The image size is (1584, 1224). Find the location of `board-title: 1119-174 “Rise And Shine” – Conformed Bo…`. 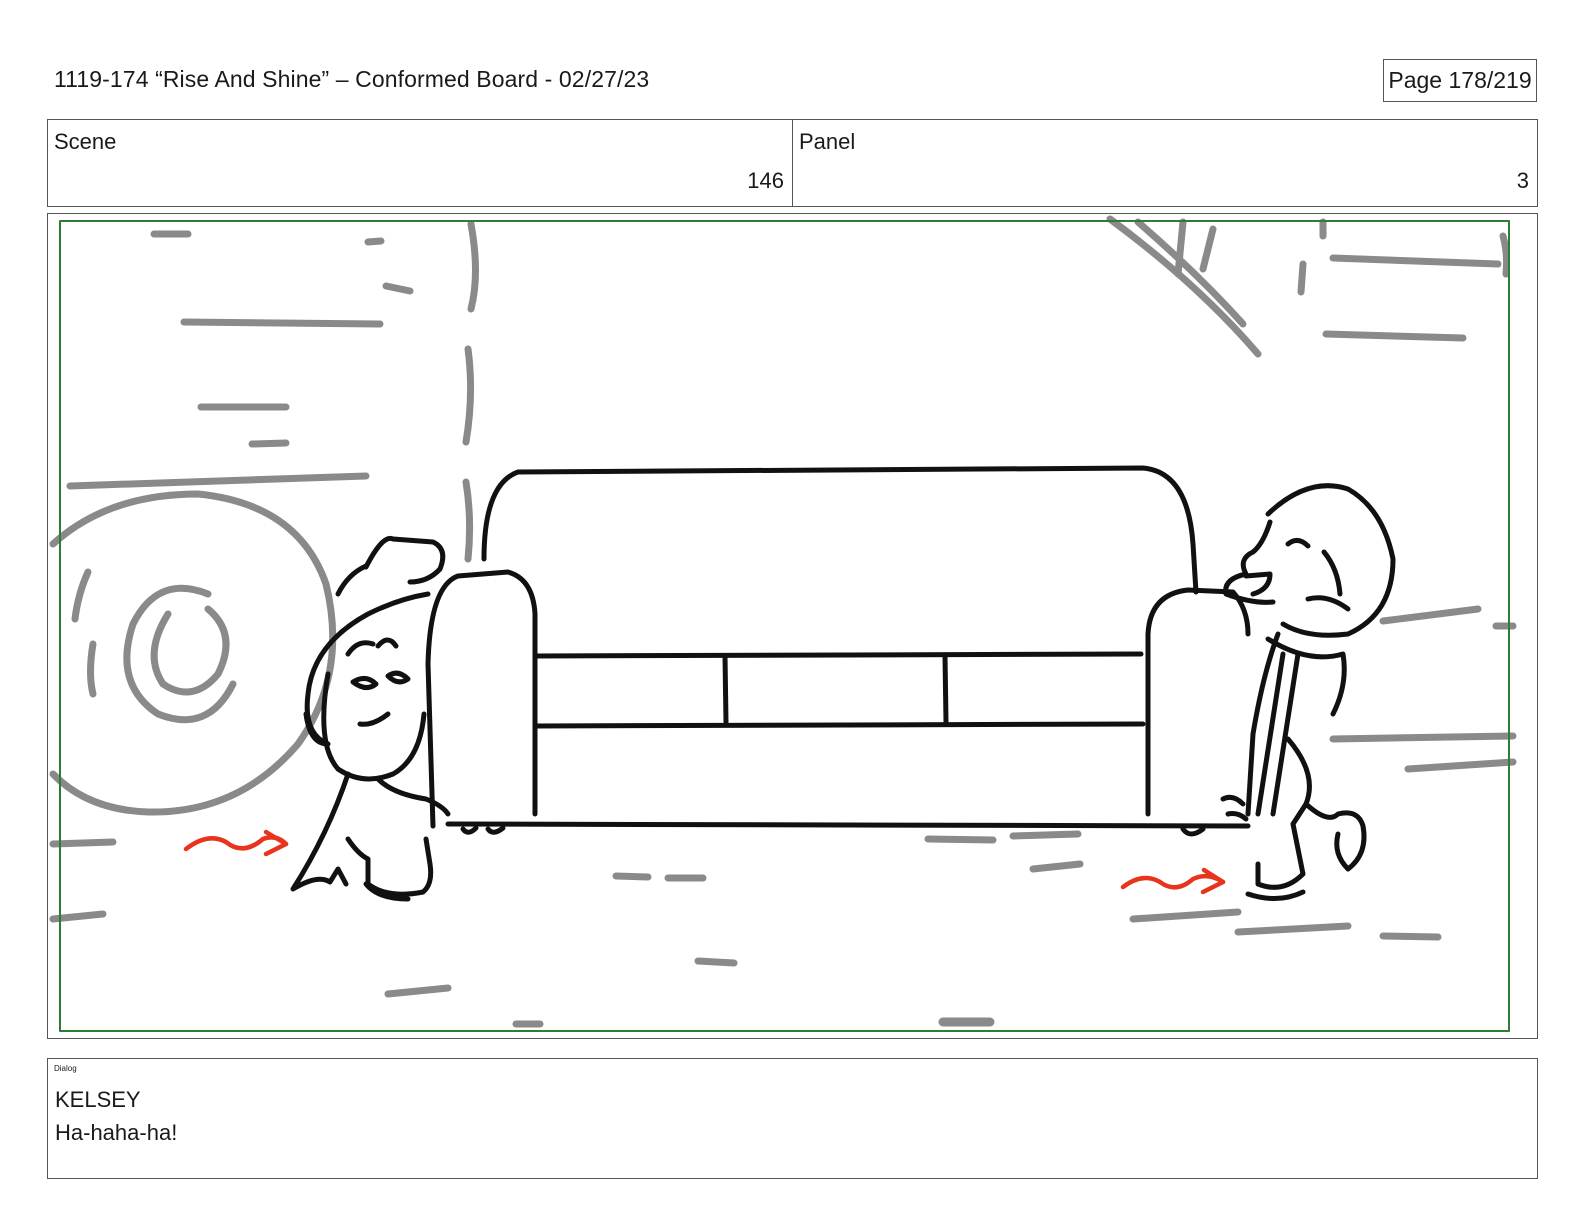

board-title: 1119-174 “Rise And Shine” – Conformed Bo… is located at coordinates (352, 79).